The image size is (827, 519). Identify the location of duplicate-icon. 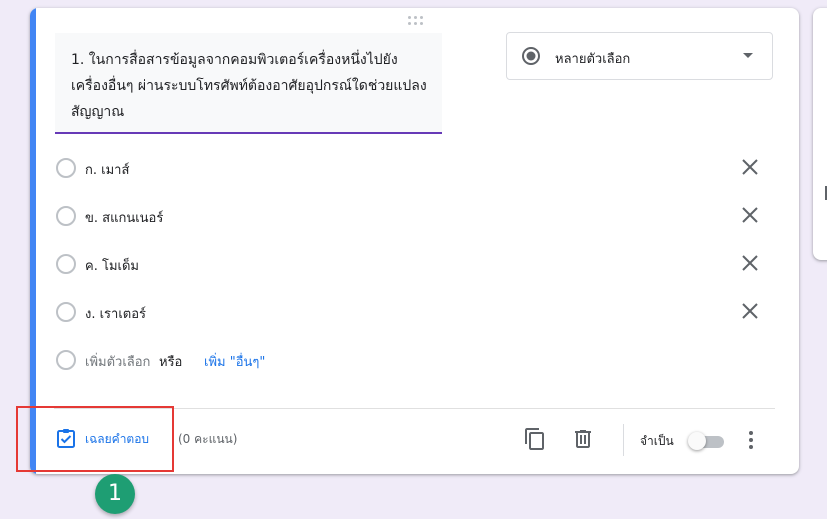
(535, 439).